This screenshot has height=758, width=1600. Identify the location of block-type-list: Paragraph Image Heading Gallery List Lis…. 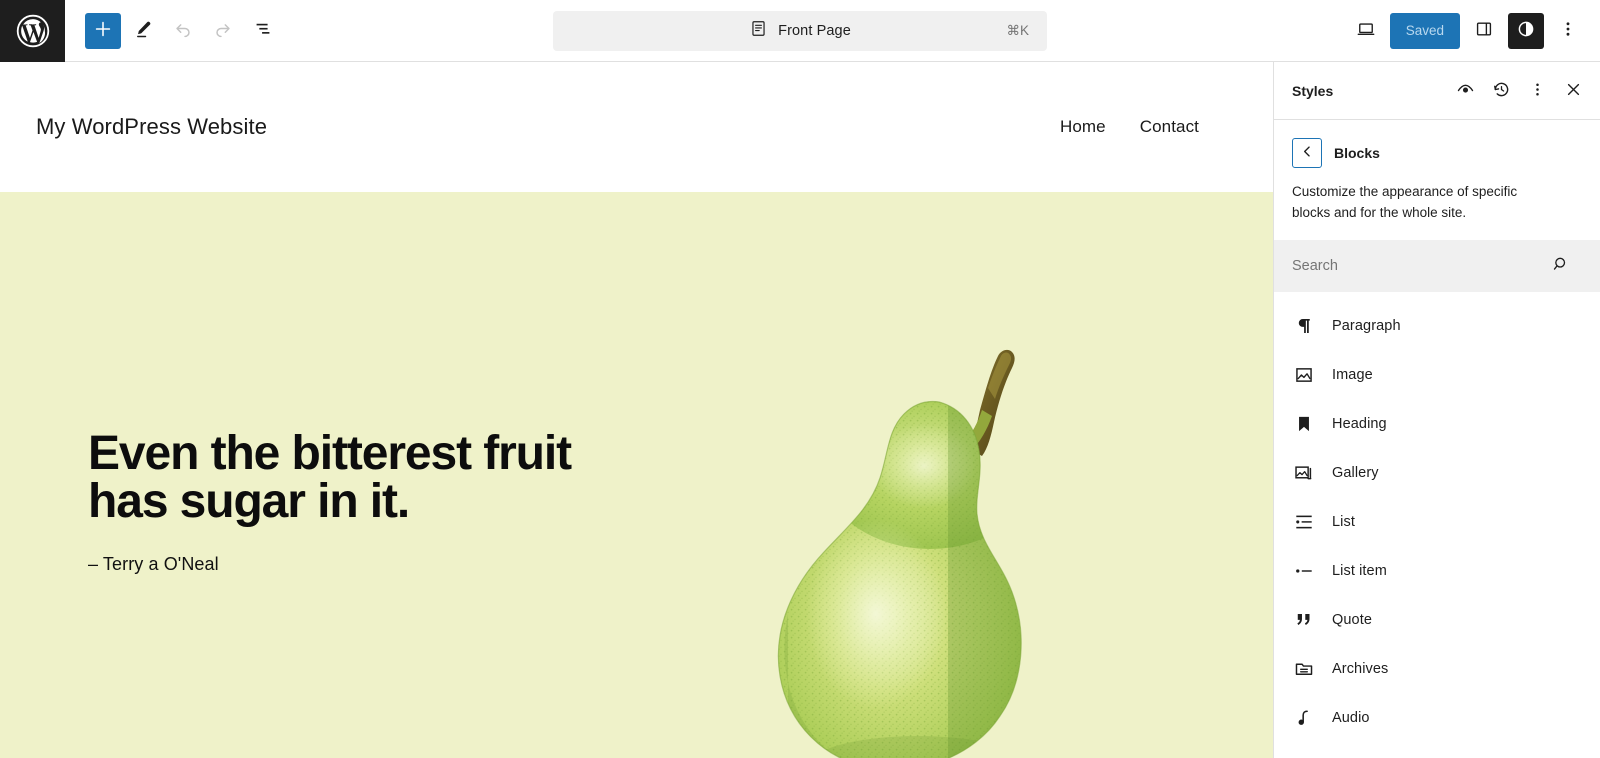
(1437, 525).